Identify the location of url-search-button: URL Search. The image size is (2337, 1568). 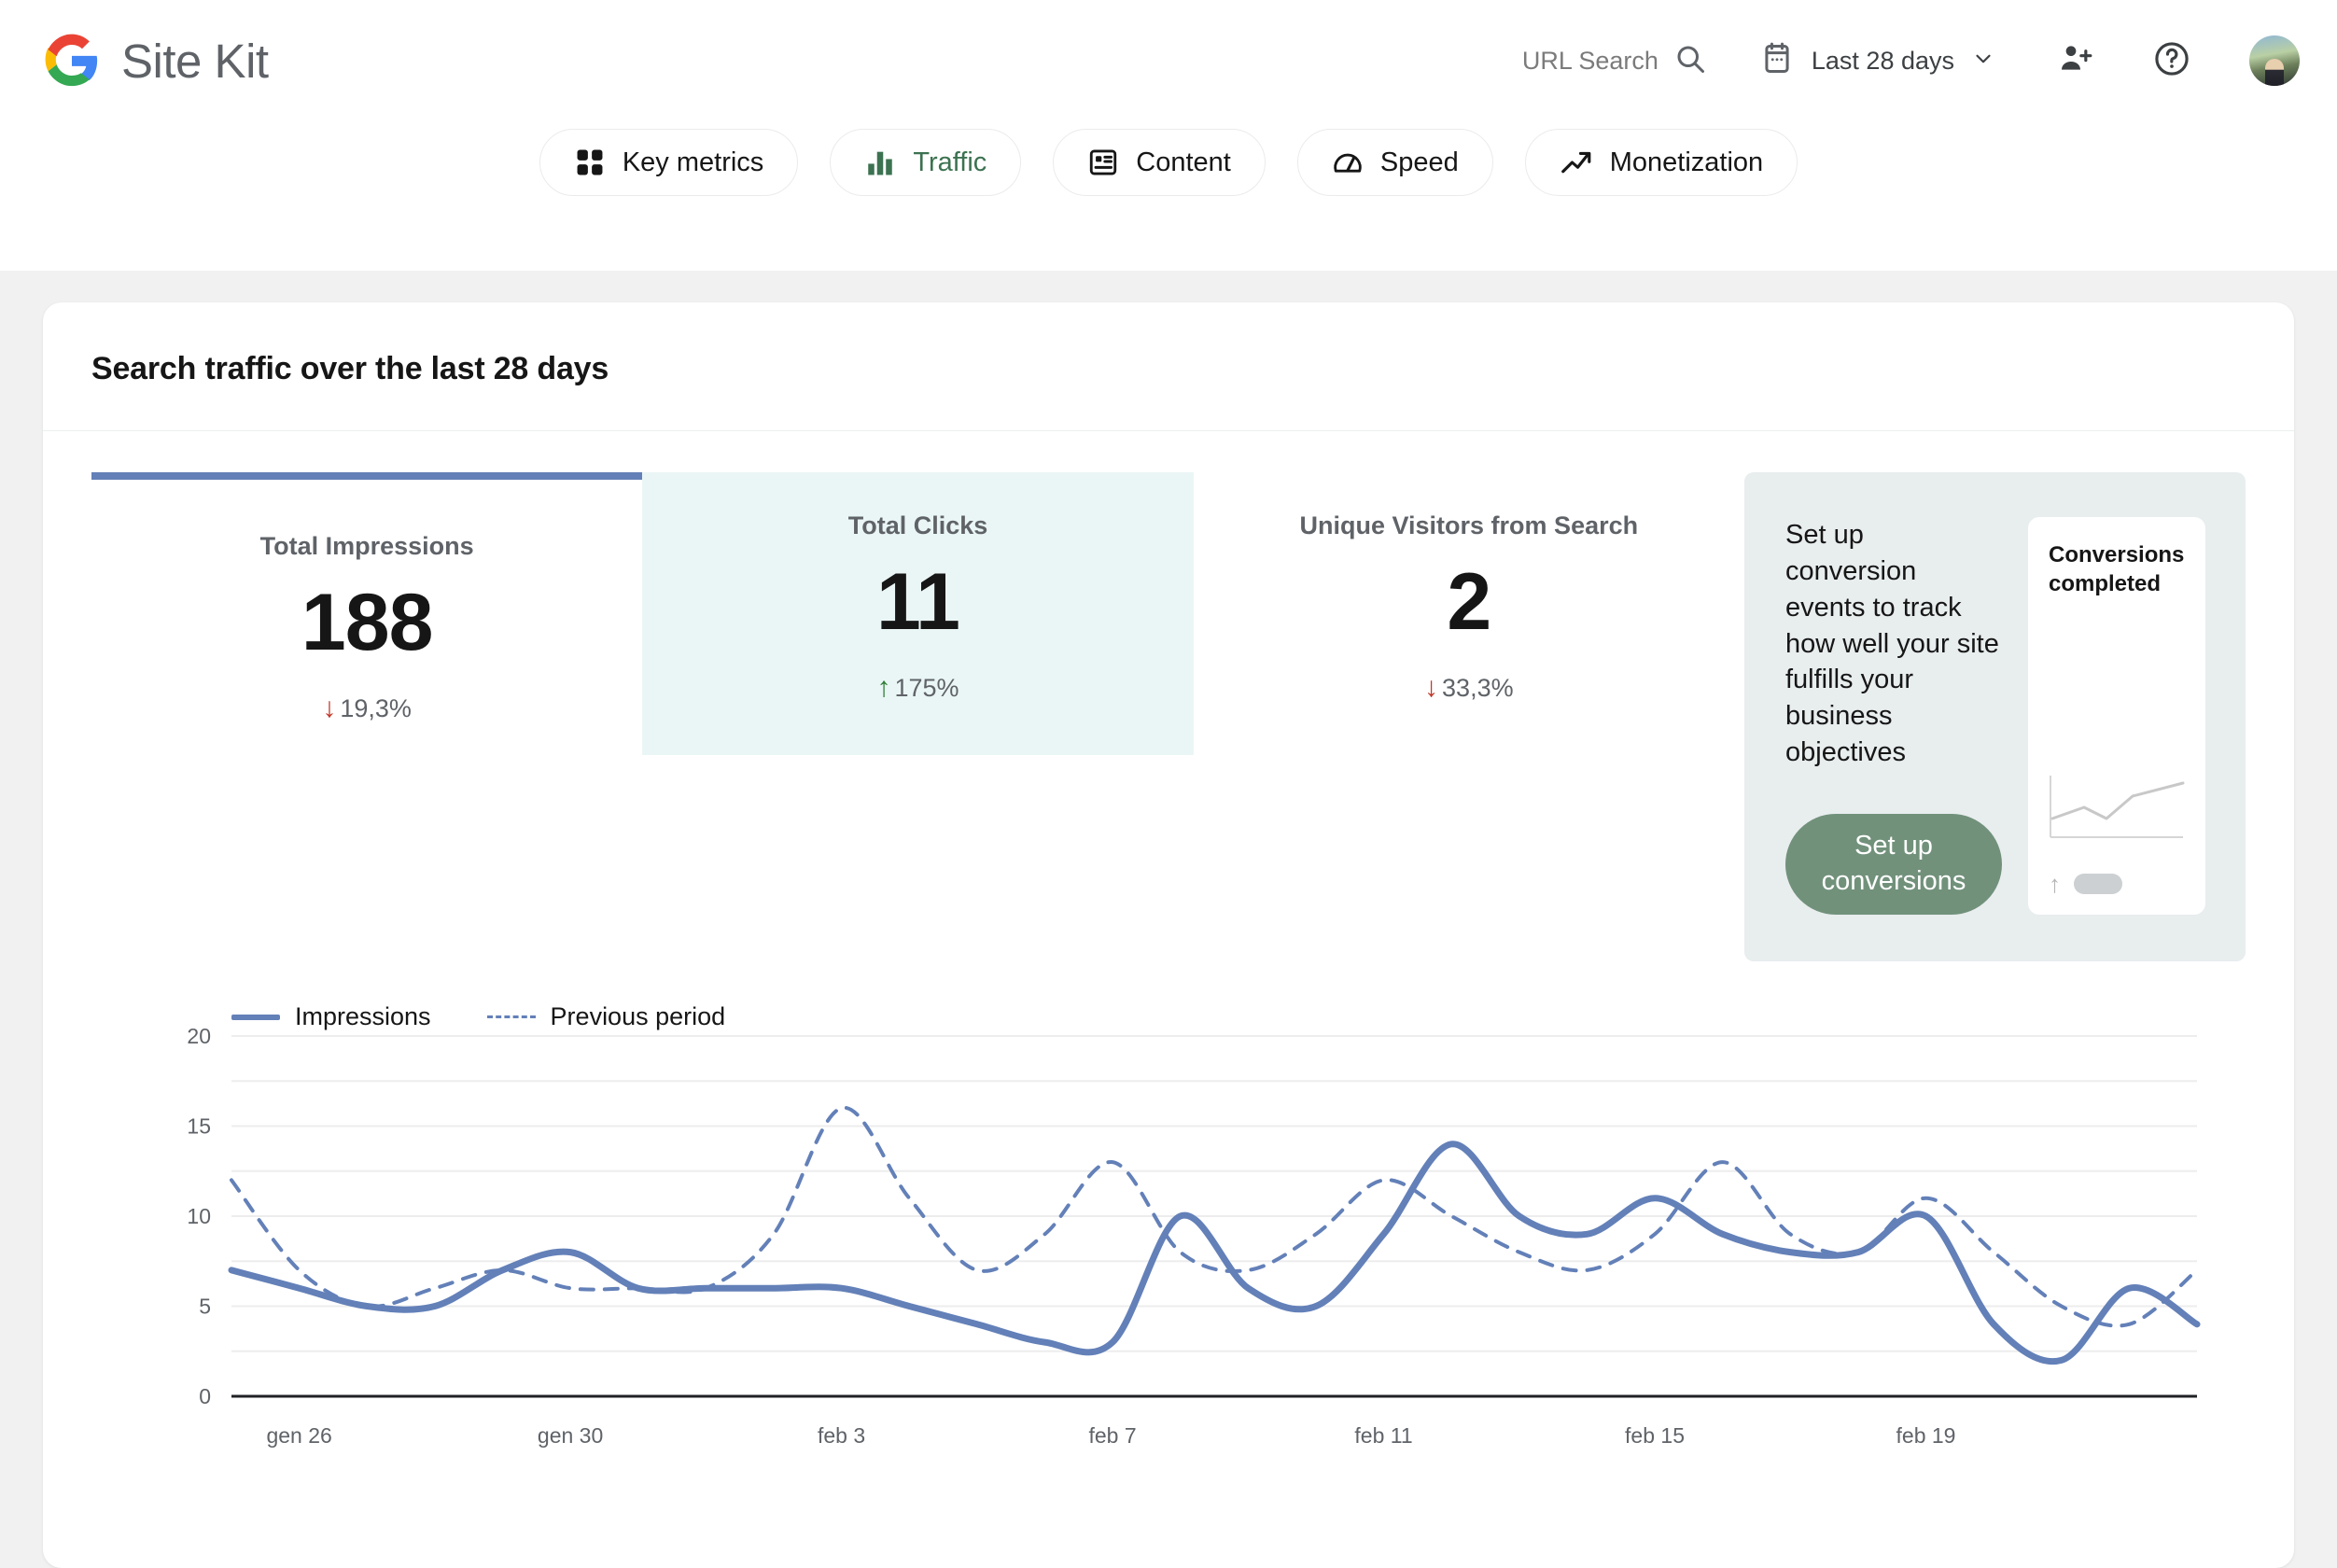
(1614, 61).